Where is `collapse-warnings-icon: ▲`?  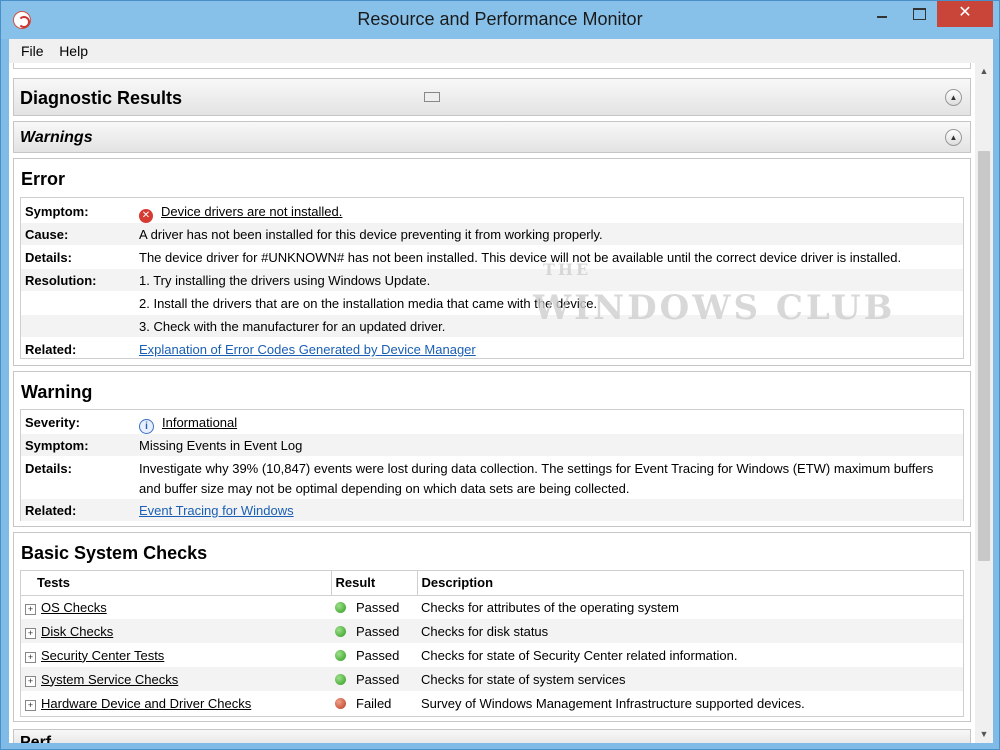 collapse-warnings-icon: ▲ is located at coordinates (953, 137).